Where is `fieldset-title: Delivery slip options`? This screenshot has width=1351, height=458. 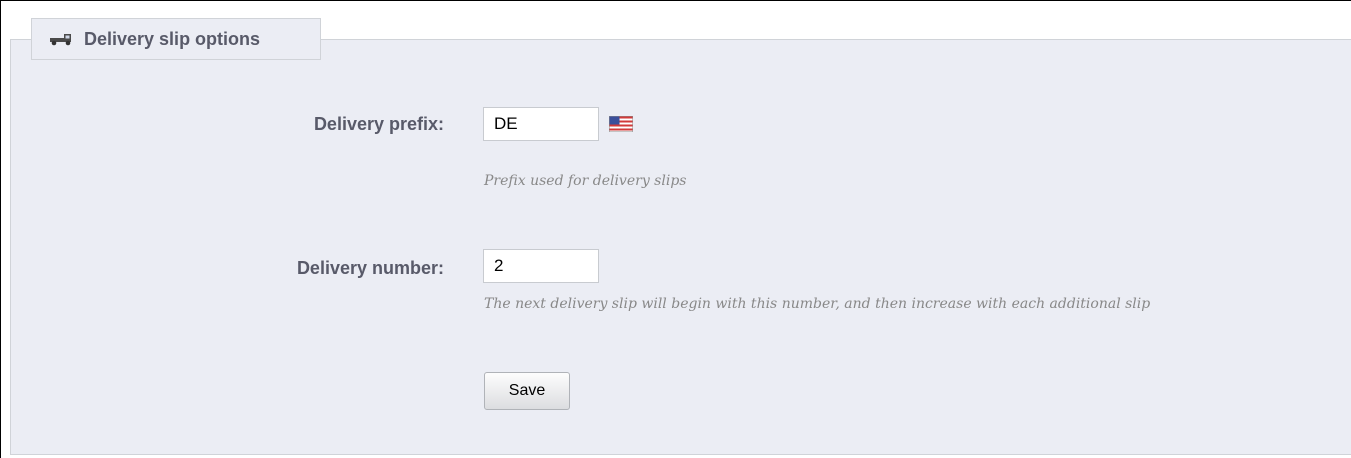 fieldset-title: Delivery slip options is located at coordinates (172, 38).